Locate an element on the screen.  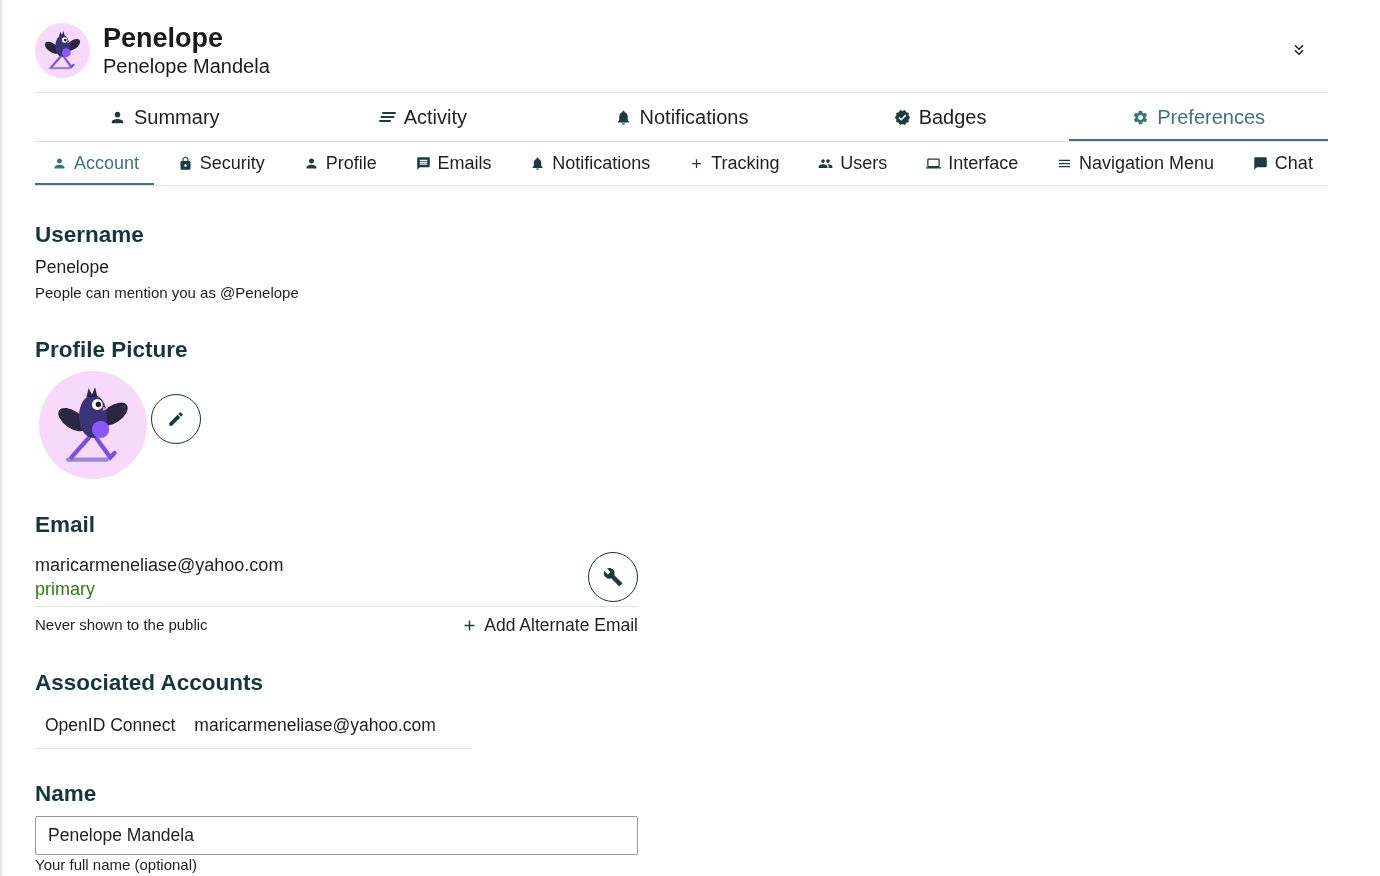
primary-label: primary is located at coordinates (65, 589).